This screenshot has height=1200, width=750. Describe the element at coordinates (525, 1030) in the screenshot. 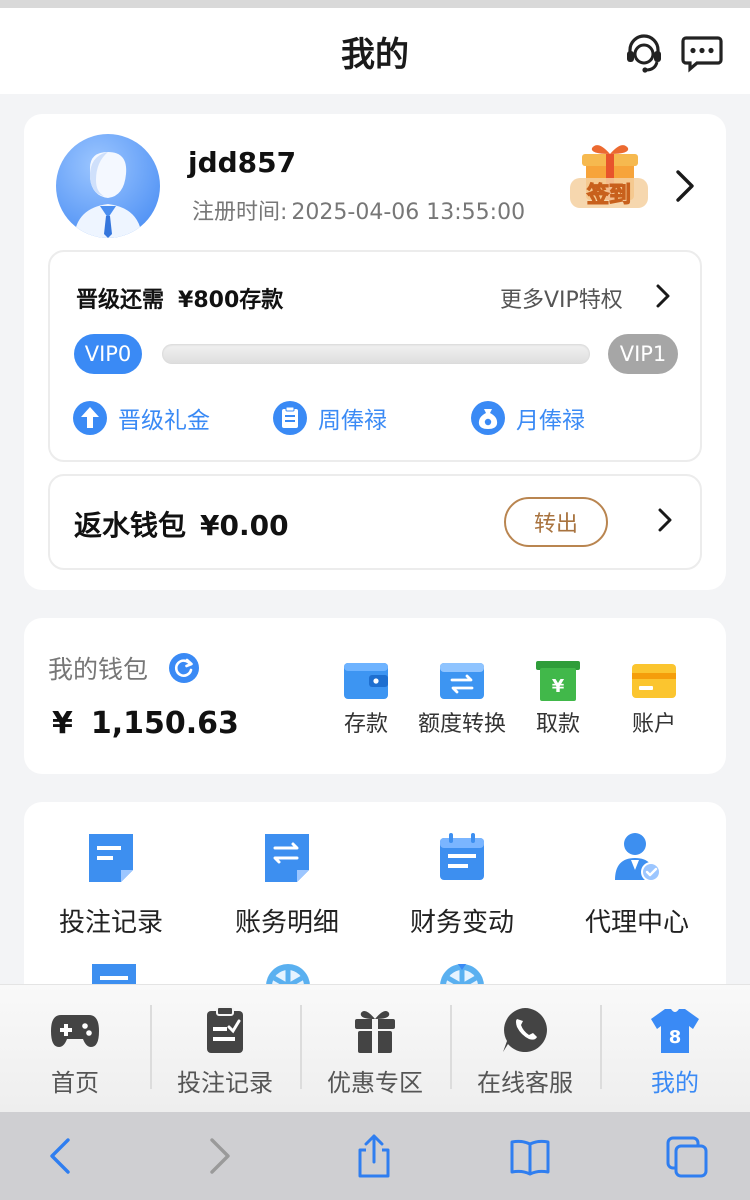

I see `phone-chat-icon` at that location.